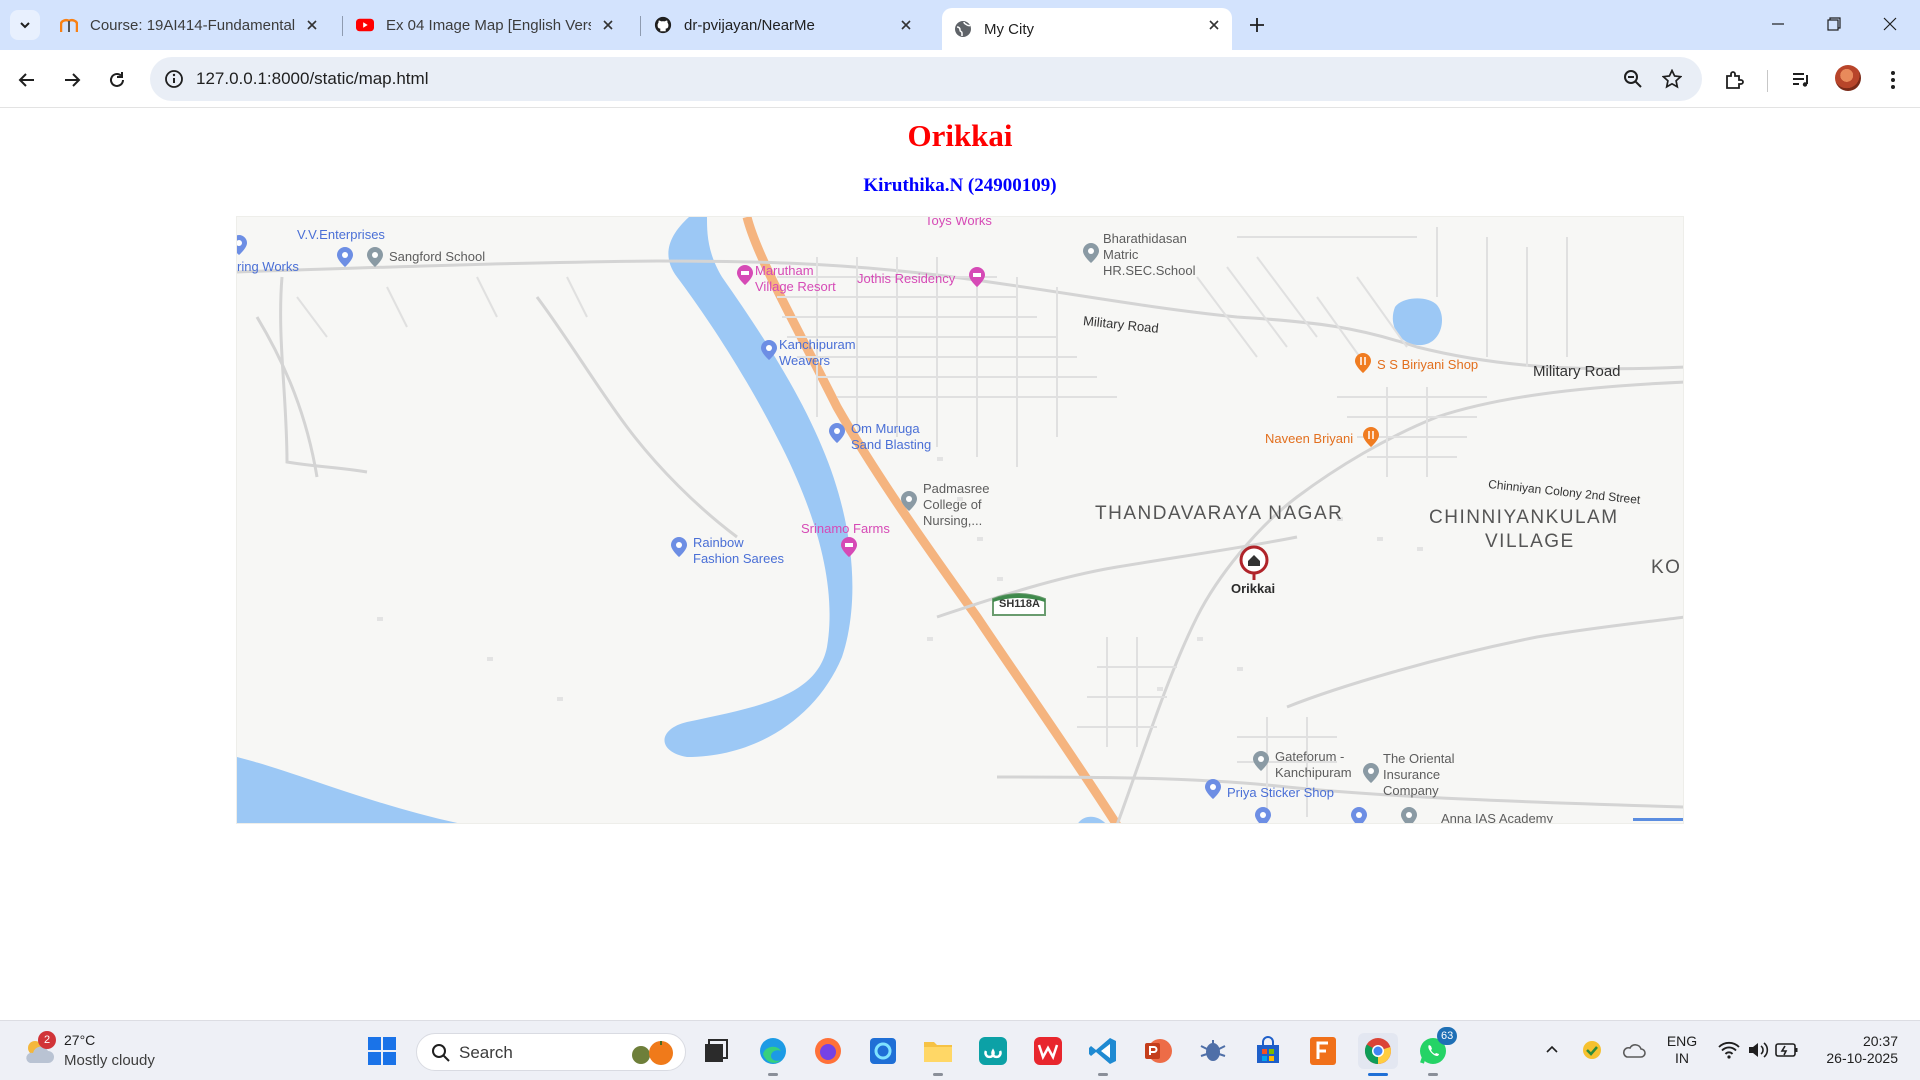  I want to click on chrome-app, so click(1378, 1054).